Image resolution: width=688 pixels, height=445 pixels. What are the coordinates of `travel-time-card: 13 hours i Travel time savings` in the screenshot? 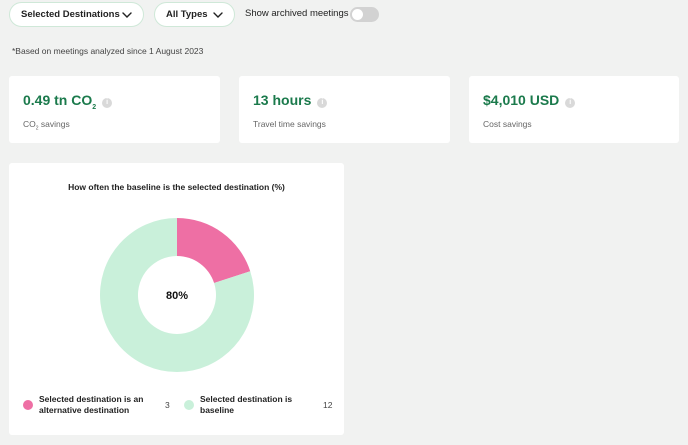 It's located at (344, 109).